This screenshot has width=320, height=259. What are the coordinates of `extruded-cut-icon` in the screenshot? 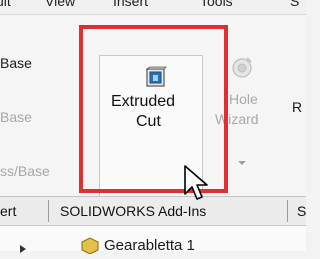 It's located at (156, 79).